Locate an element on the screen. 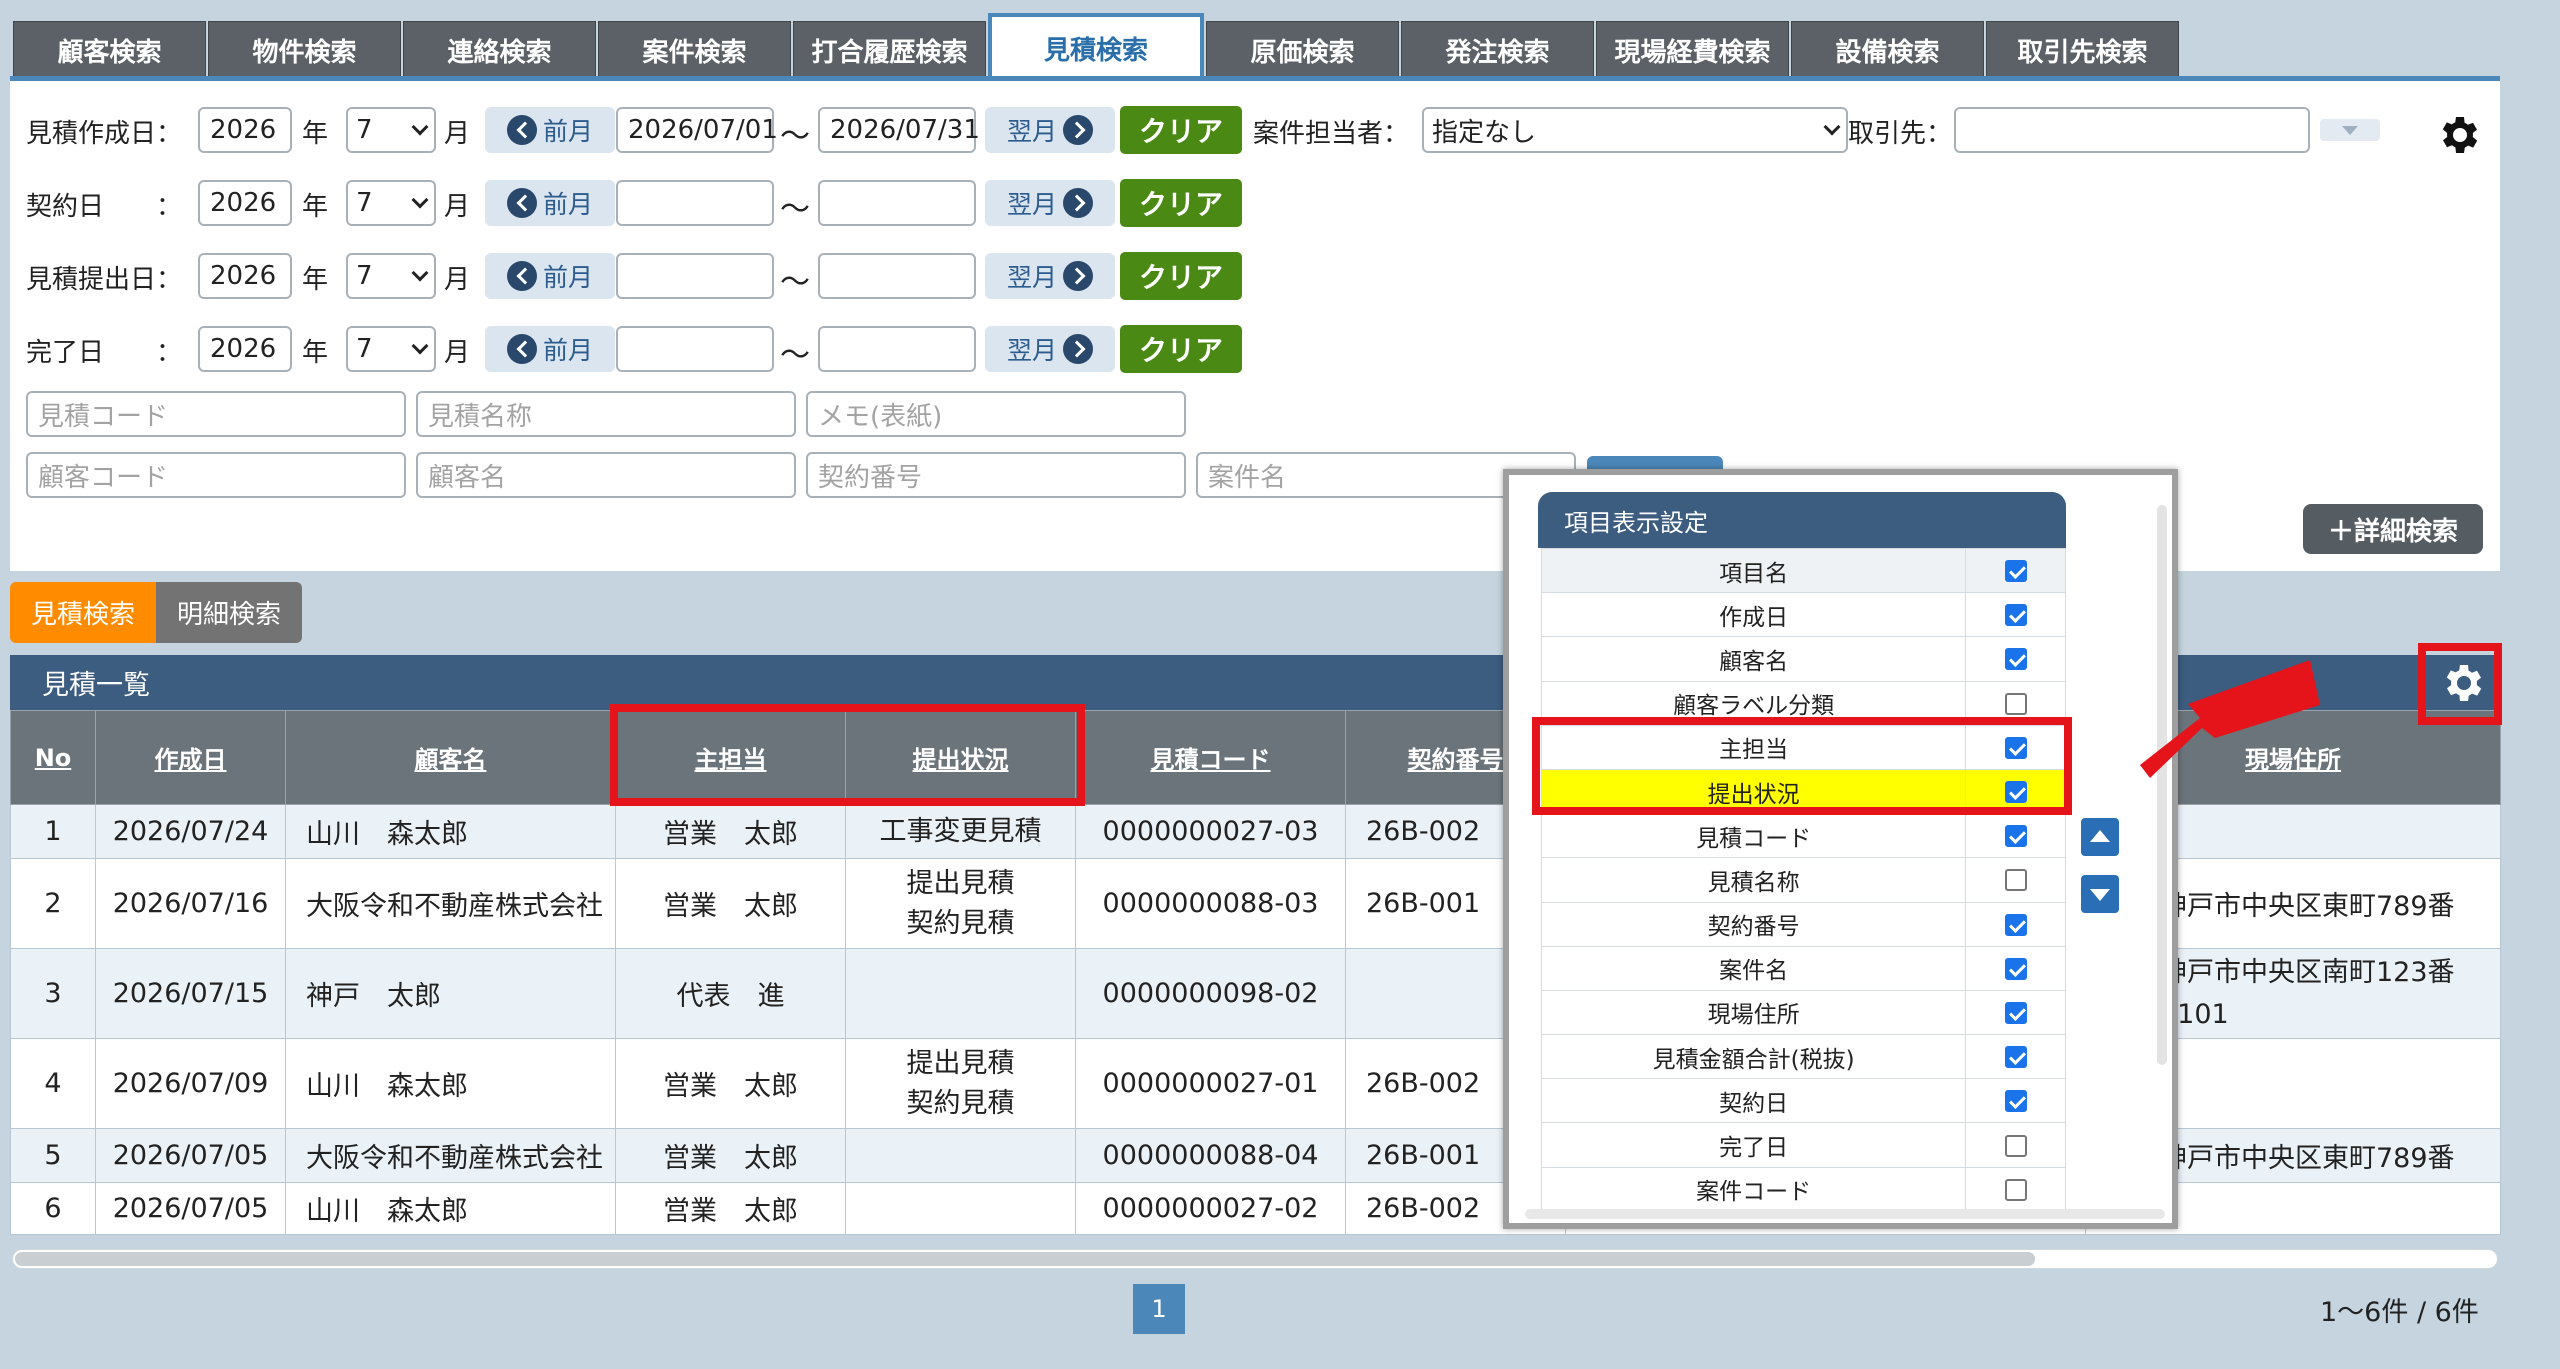 The height and width of the screenshot is (1369, 2560). column-setting-row: 現場住所 is located at coordinates (1803, 1012).